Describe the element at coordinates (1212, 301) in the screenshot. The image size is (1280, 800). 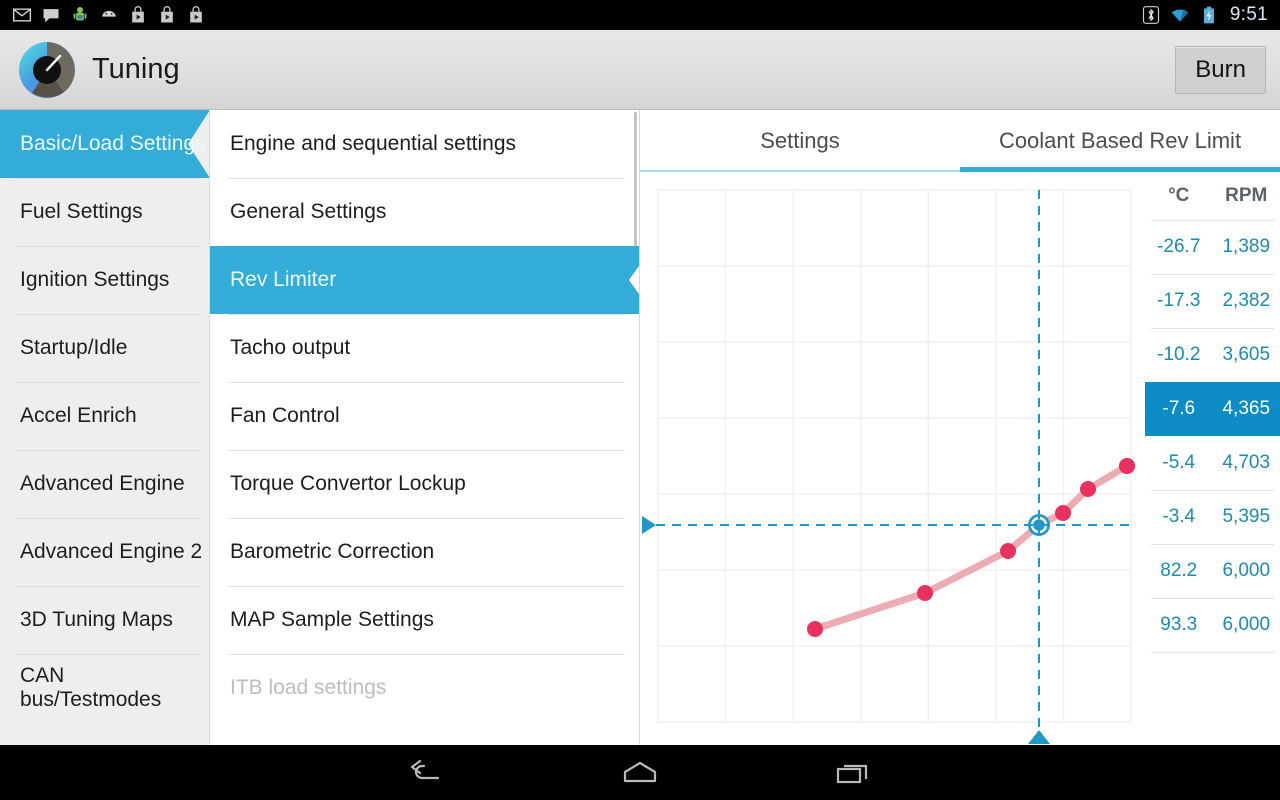
I see `table-row: -17.3 2,382` at that location.